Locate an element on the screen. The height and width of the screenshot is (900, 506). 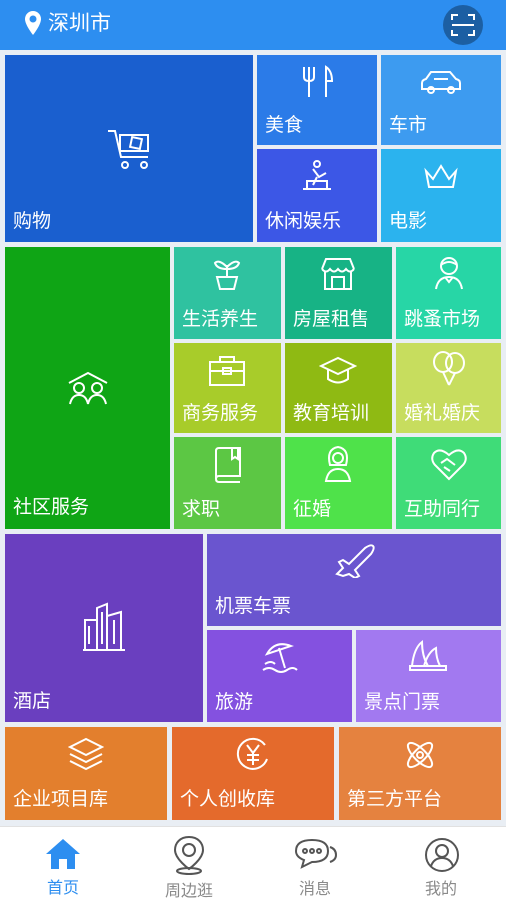
tile-hotel: 酒店 is located at coordinates (104, 628).